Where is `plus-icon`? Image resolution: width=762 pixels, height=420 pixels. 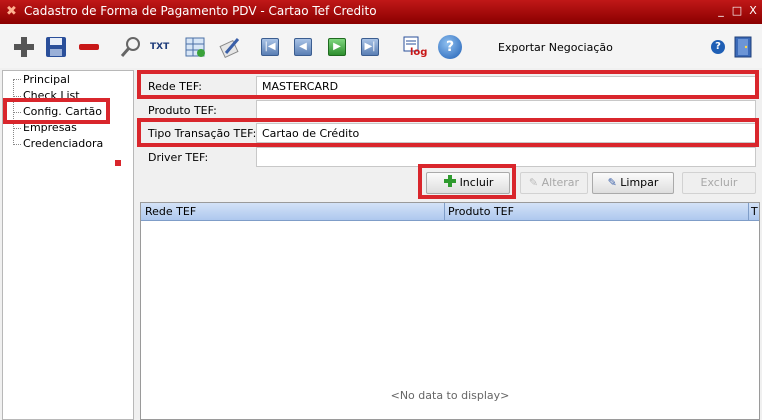 plus-icon is located at coordinates (24, 47).